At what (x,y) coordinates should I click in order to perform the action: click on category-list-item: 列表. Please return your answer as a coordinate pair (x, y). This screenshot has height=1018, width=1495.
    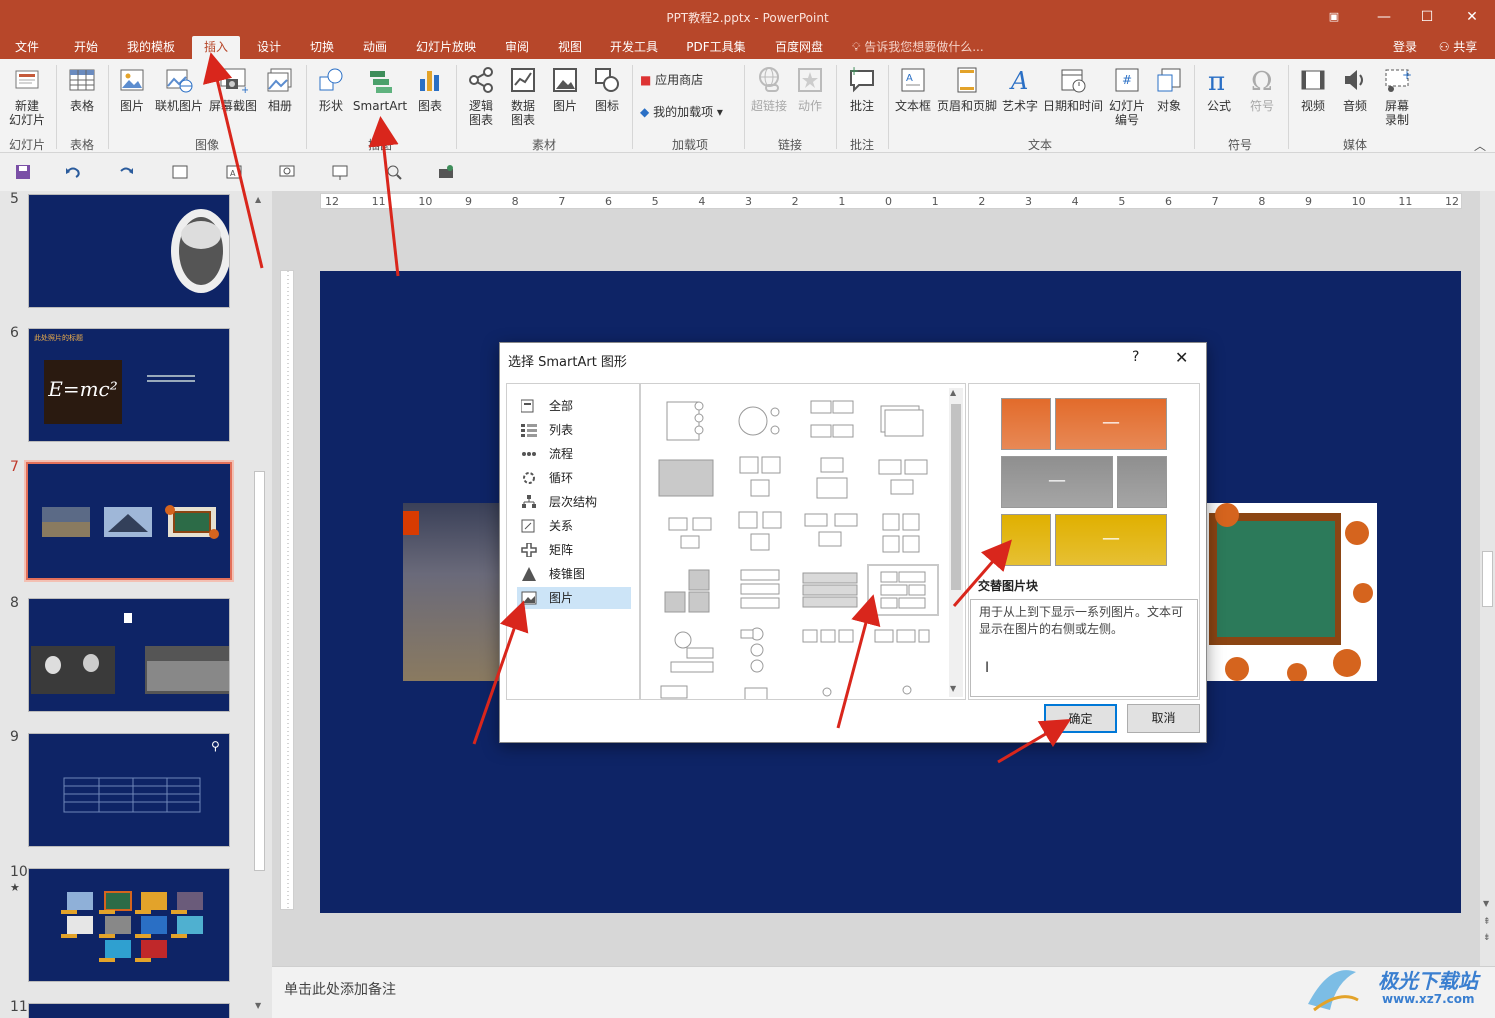
    Looking at the image, I should click on (574, 430).